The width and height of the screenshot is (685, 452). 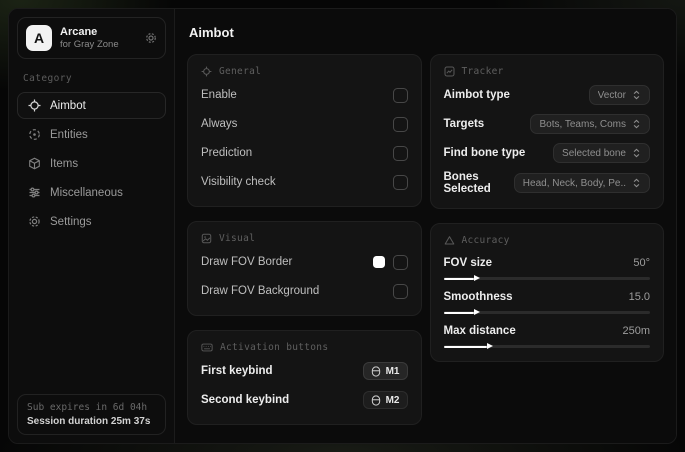 What do you see at coordinates (484, 153) in the screenshot?
I see `setting-label: Find bone type` at bounding box center [484, 153].